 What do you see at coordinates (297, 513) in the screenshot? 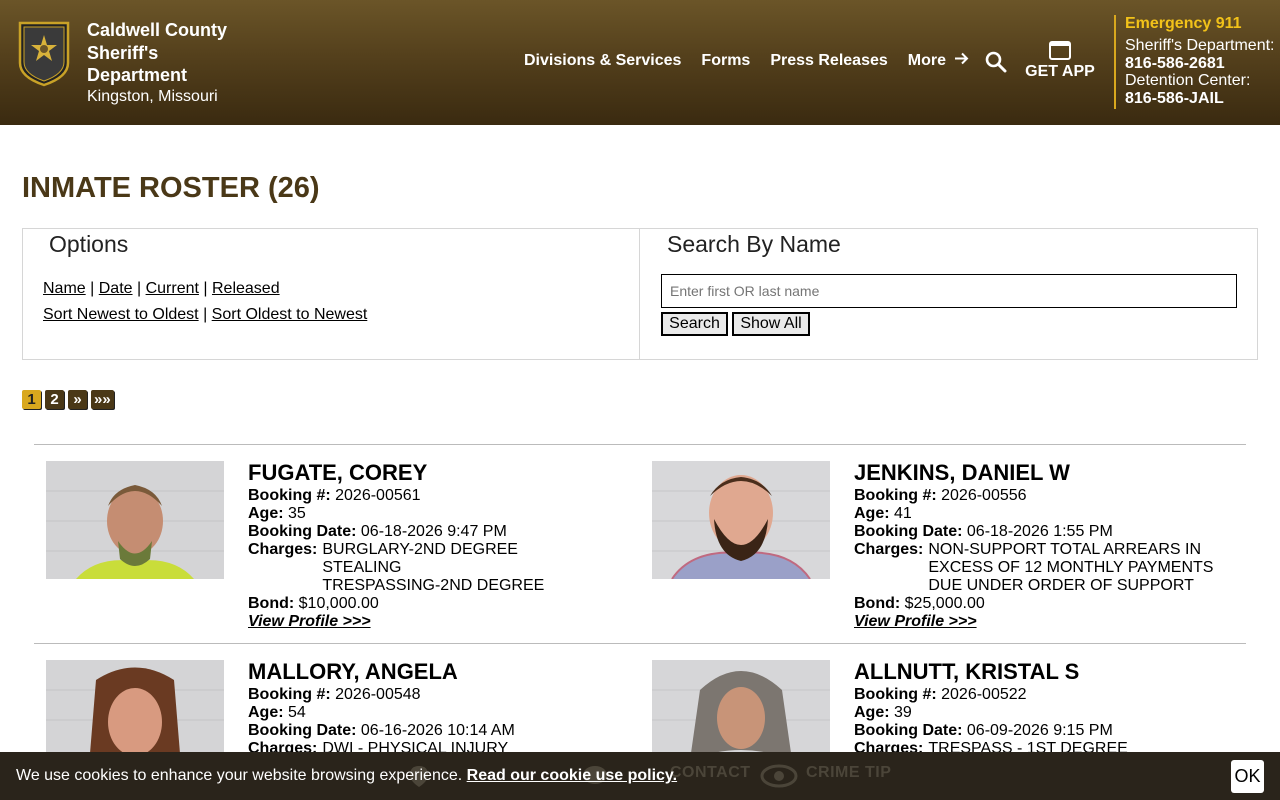
I see `age-value: 35` at bounding box center [297, 513].